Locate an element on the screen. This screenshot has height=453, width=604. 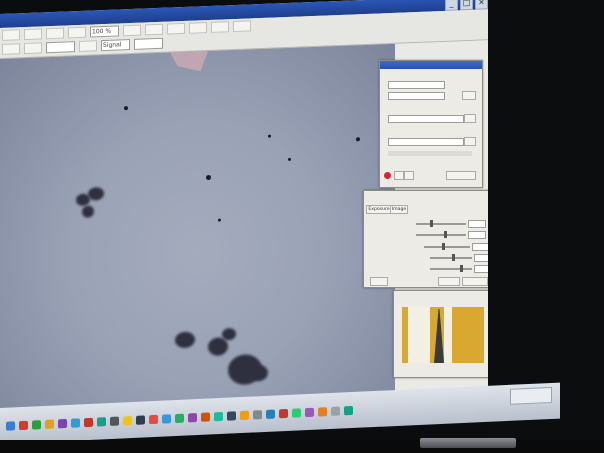
monitor-stand-hinge is located at coordinates (468, 443).